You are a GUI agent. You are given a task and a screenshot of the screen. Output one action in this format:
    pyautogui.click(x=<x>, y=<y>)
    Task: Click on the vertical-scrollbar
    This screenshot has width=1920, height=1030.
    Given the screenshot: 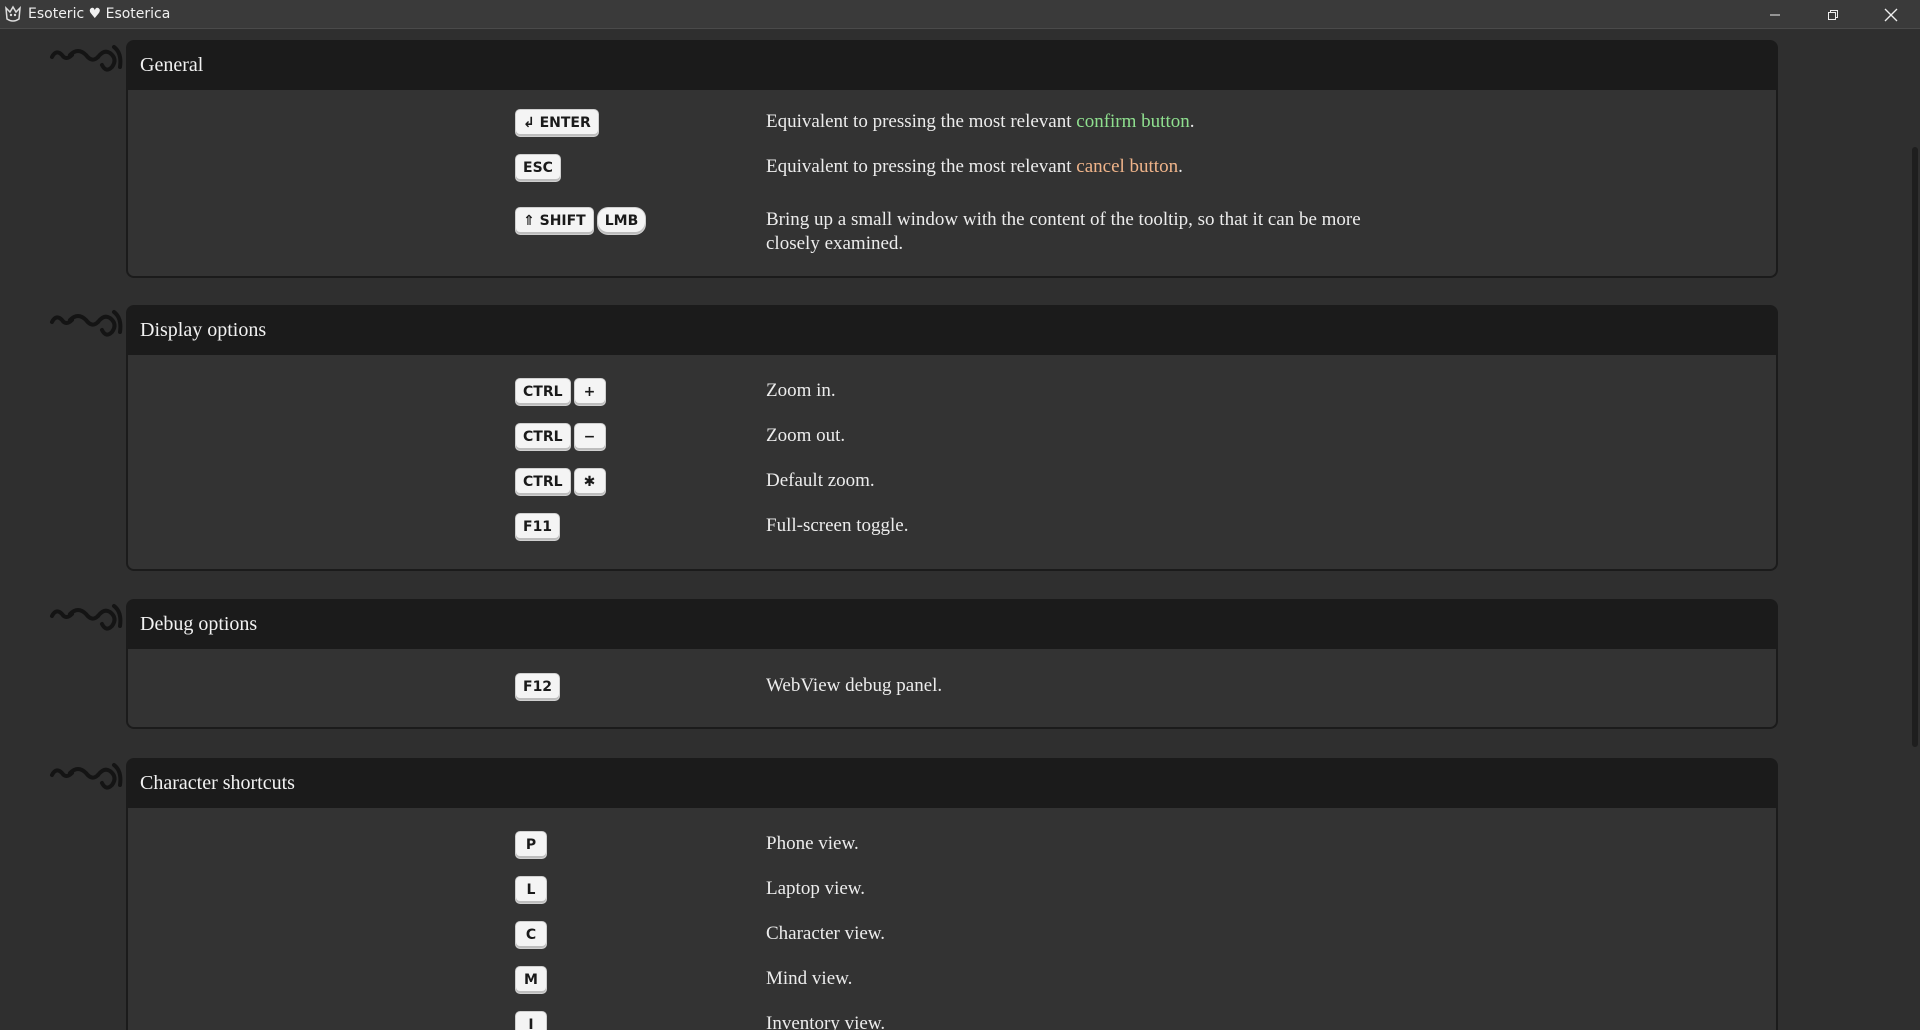 What is the action you would take?
    pyautogui.click(x=1913, y=530)
    